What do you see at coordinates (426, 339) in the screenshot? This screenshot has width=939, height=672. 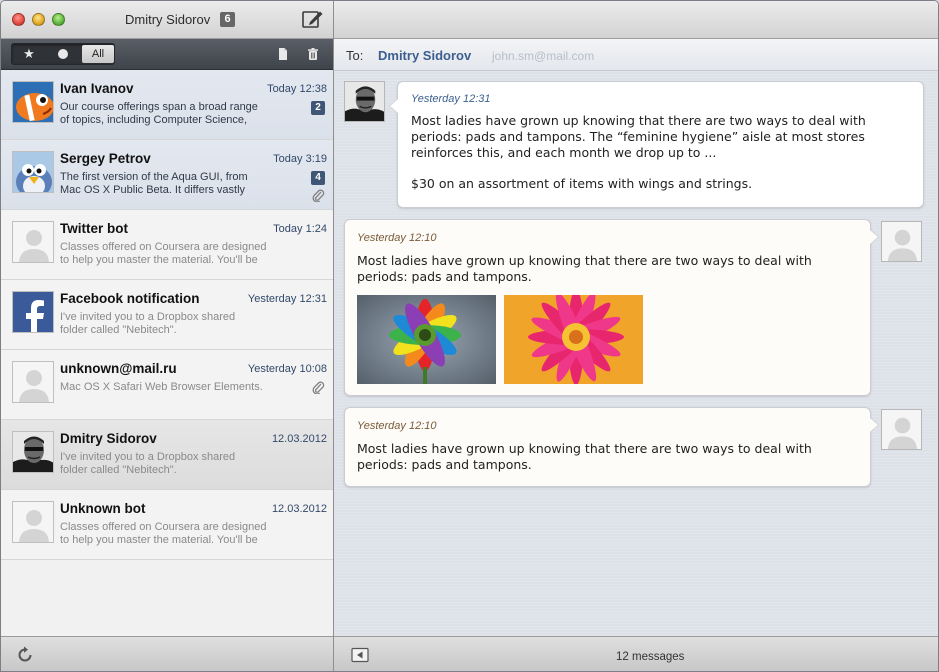 I see `rainbow-gerbera-photo` at bounding box center [426, 339].